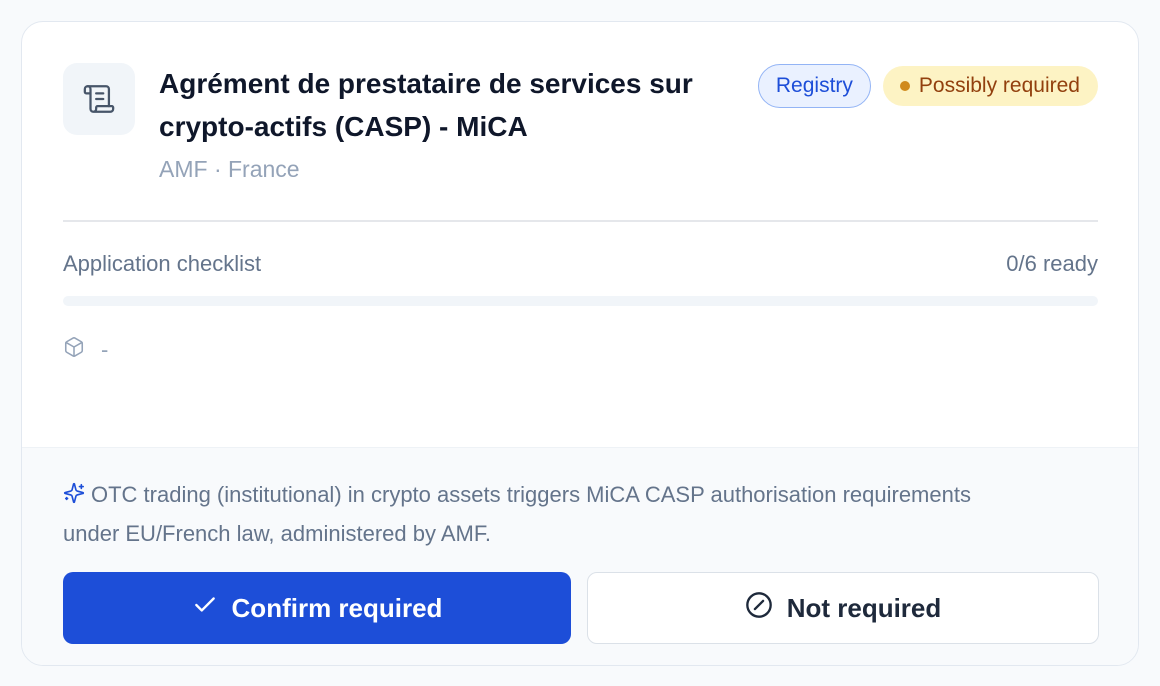 The width and height of the screenshot is (1160, 686). Describe the element at coordinates (105, 349) in the screenshot. I see `checklist-item-text: -` at that location.